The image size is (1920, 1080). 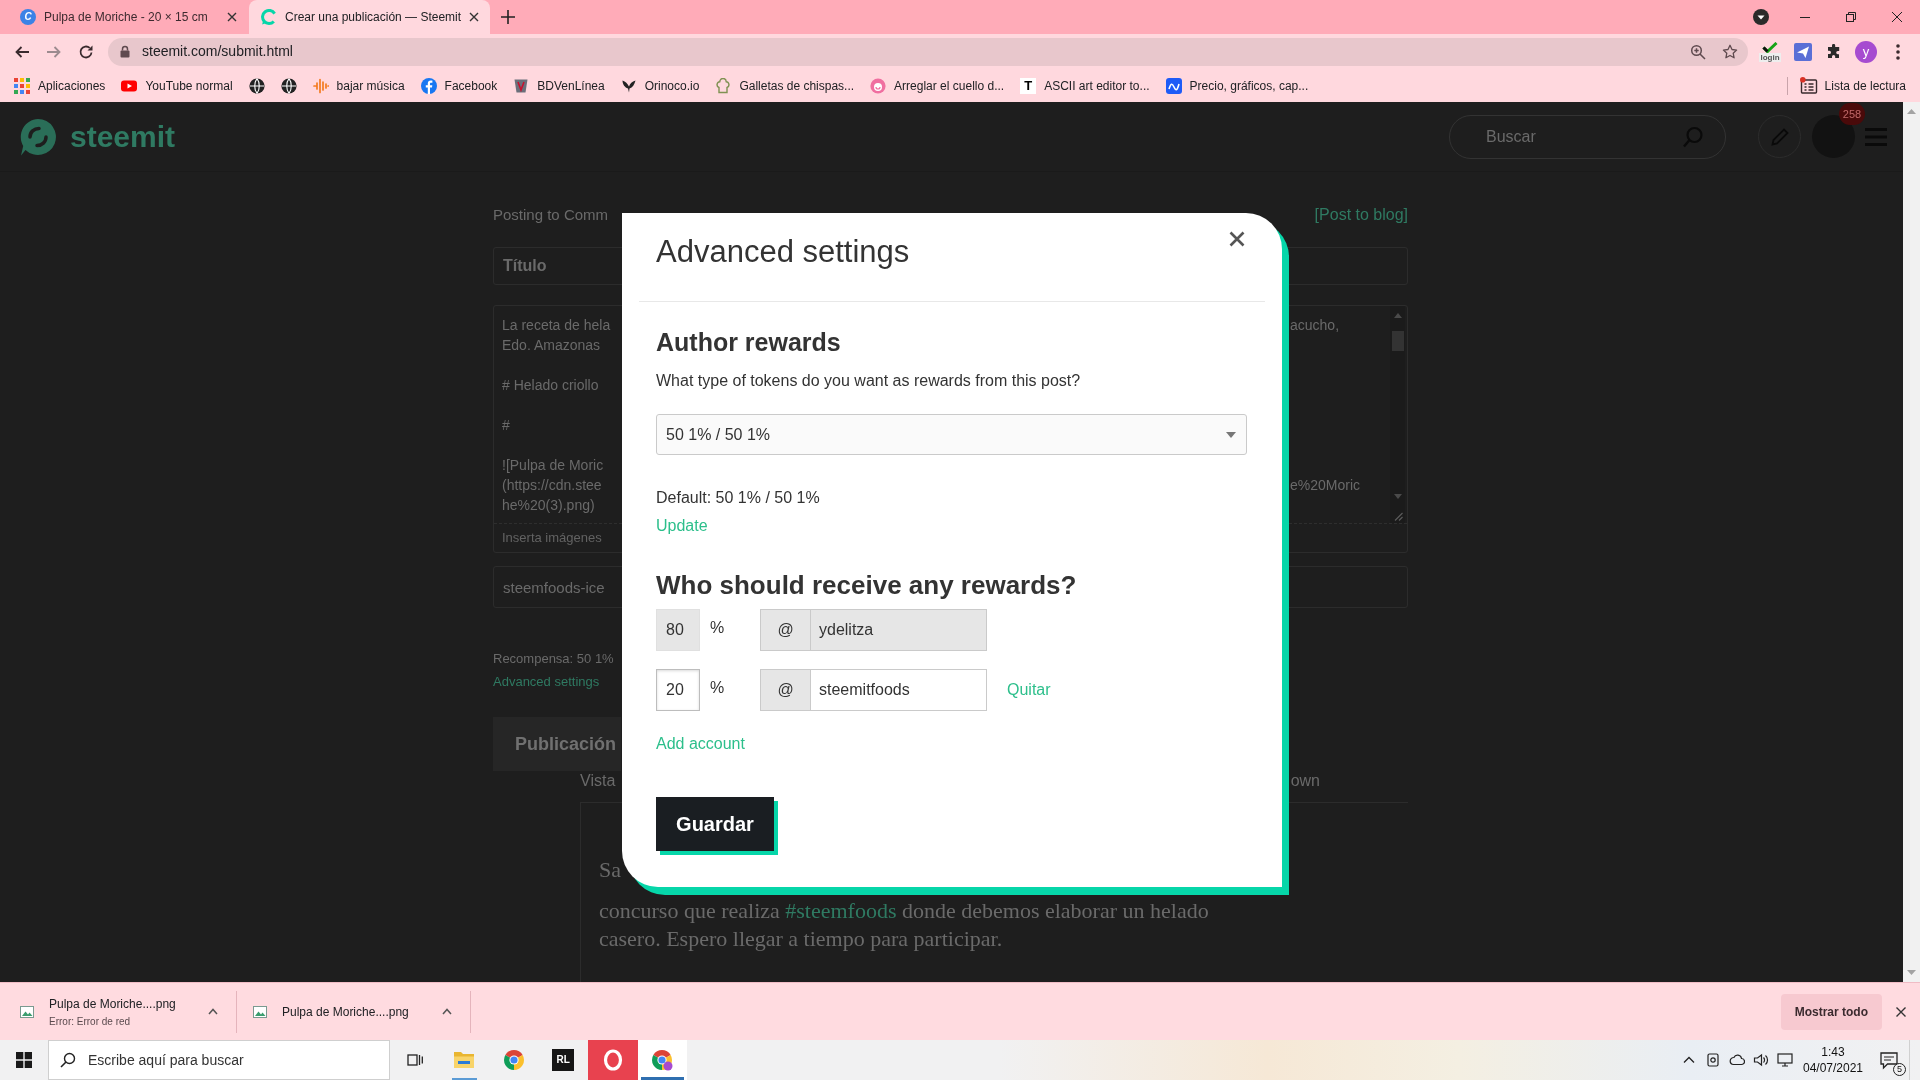 I want to click on default-reward-text: Default: 50 1% / 50 1%, so click(x=738, y=498).